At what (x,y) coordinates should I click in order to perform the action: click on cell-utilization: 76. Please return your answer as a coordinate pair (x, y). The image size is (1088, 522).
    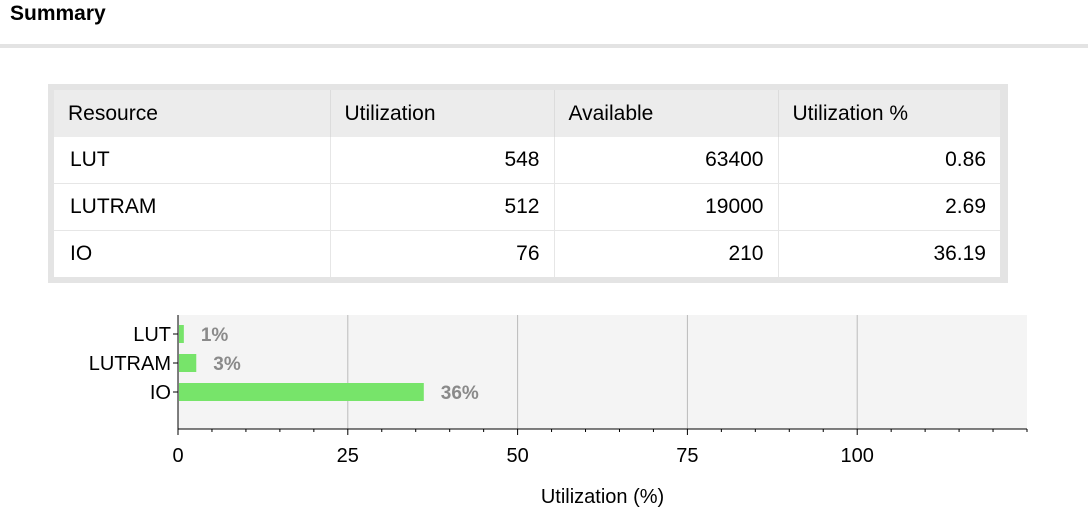
    Looking at the image, I should click on (442, 253).